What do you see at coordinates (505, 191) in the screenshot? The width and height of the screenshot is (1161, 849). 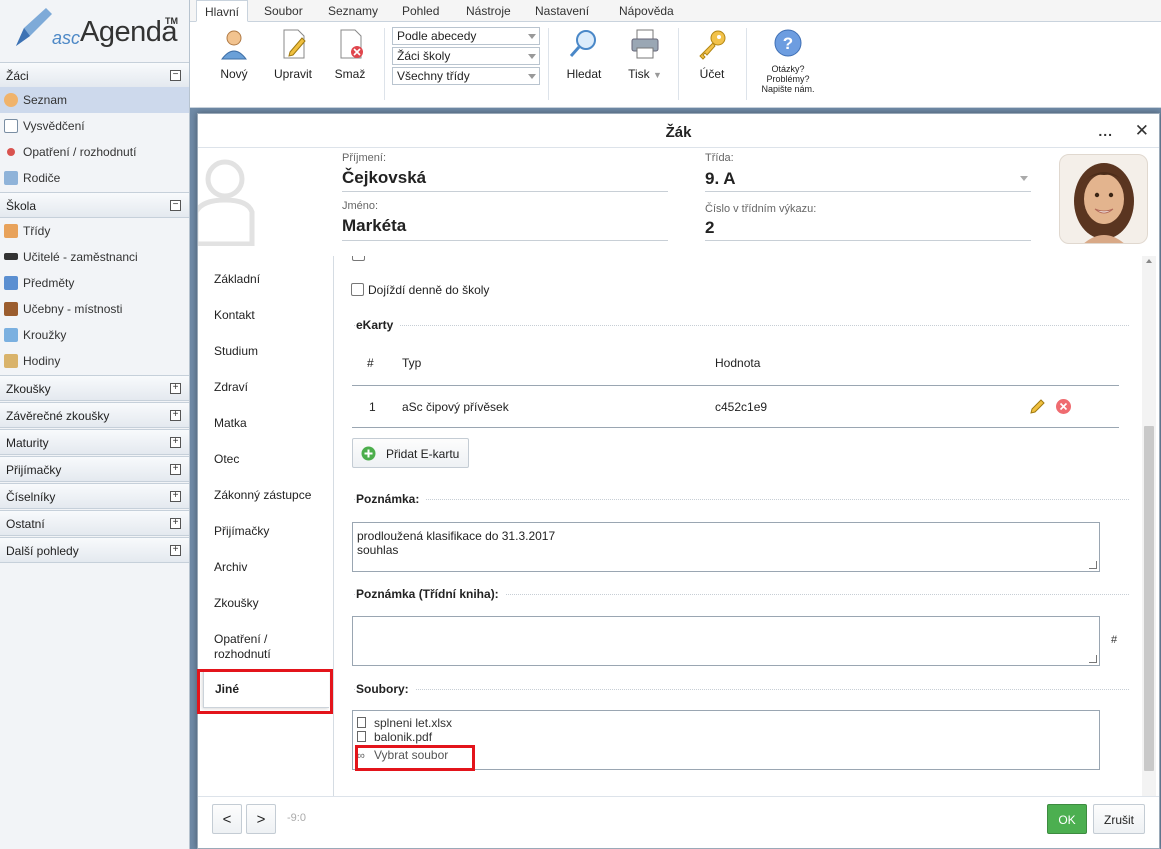 I see `field-underline` at bounding box center [505, 191].